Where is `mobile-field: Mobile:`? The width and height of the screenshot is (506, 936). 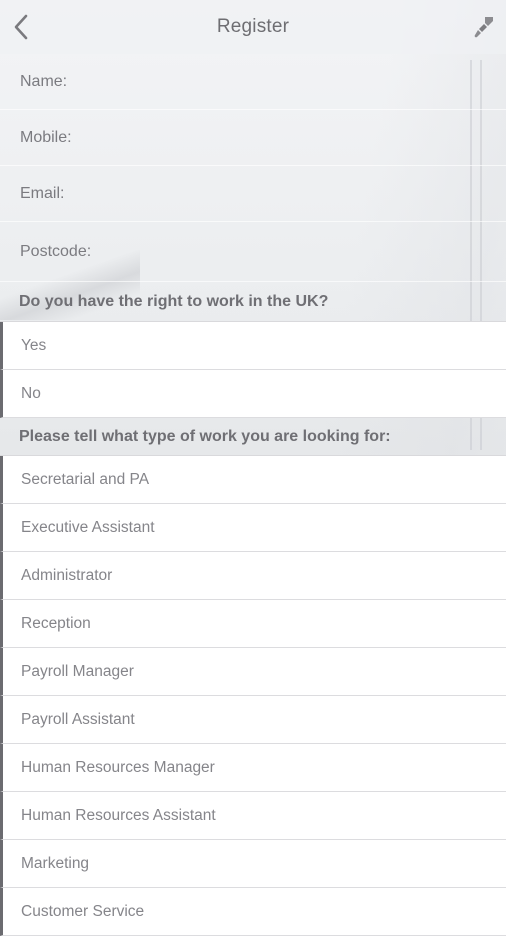 mobile-field: Mobile: is located at coordinates (253, 137).